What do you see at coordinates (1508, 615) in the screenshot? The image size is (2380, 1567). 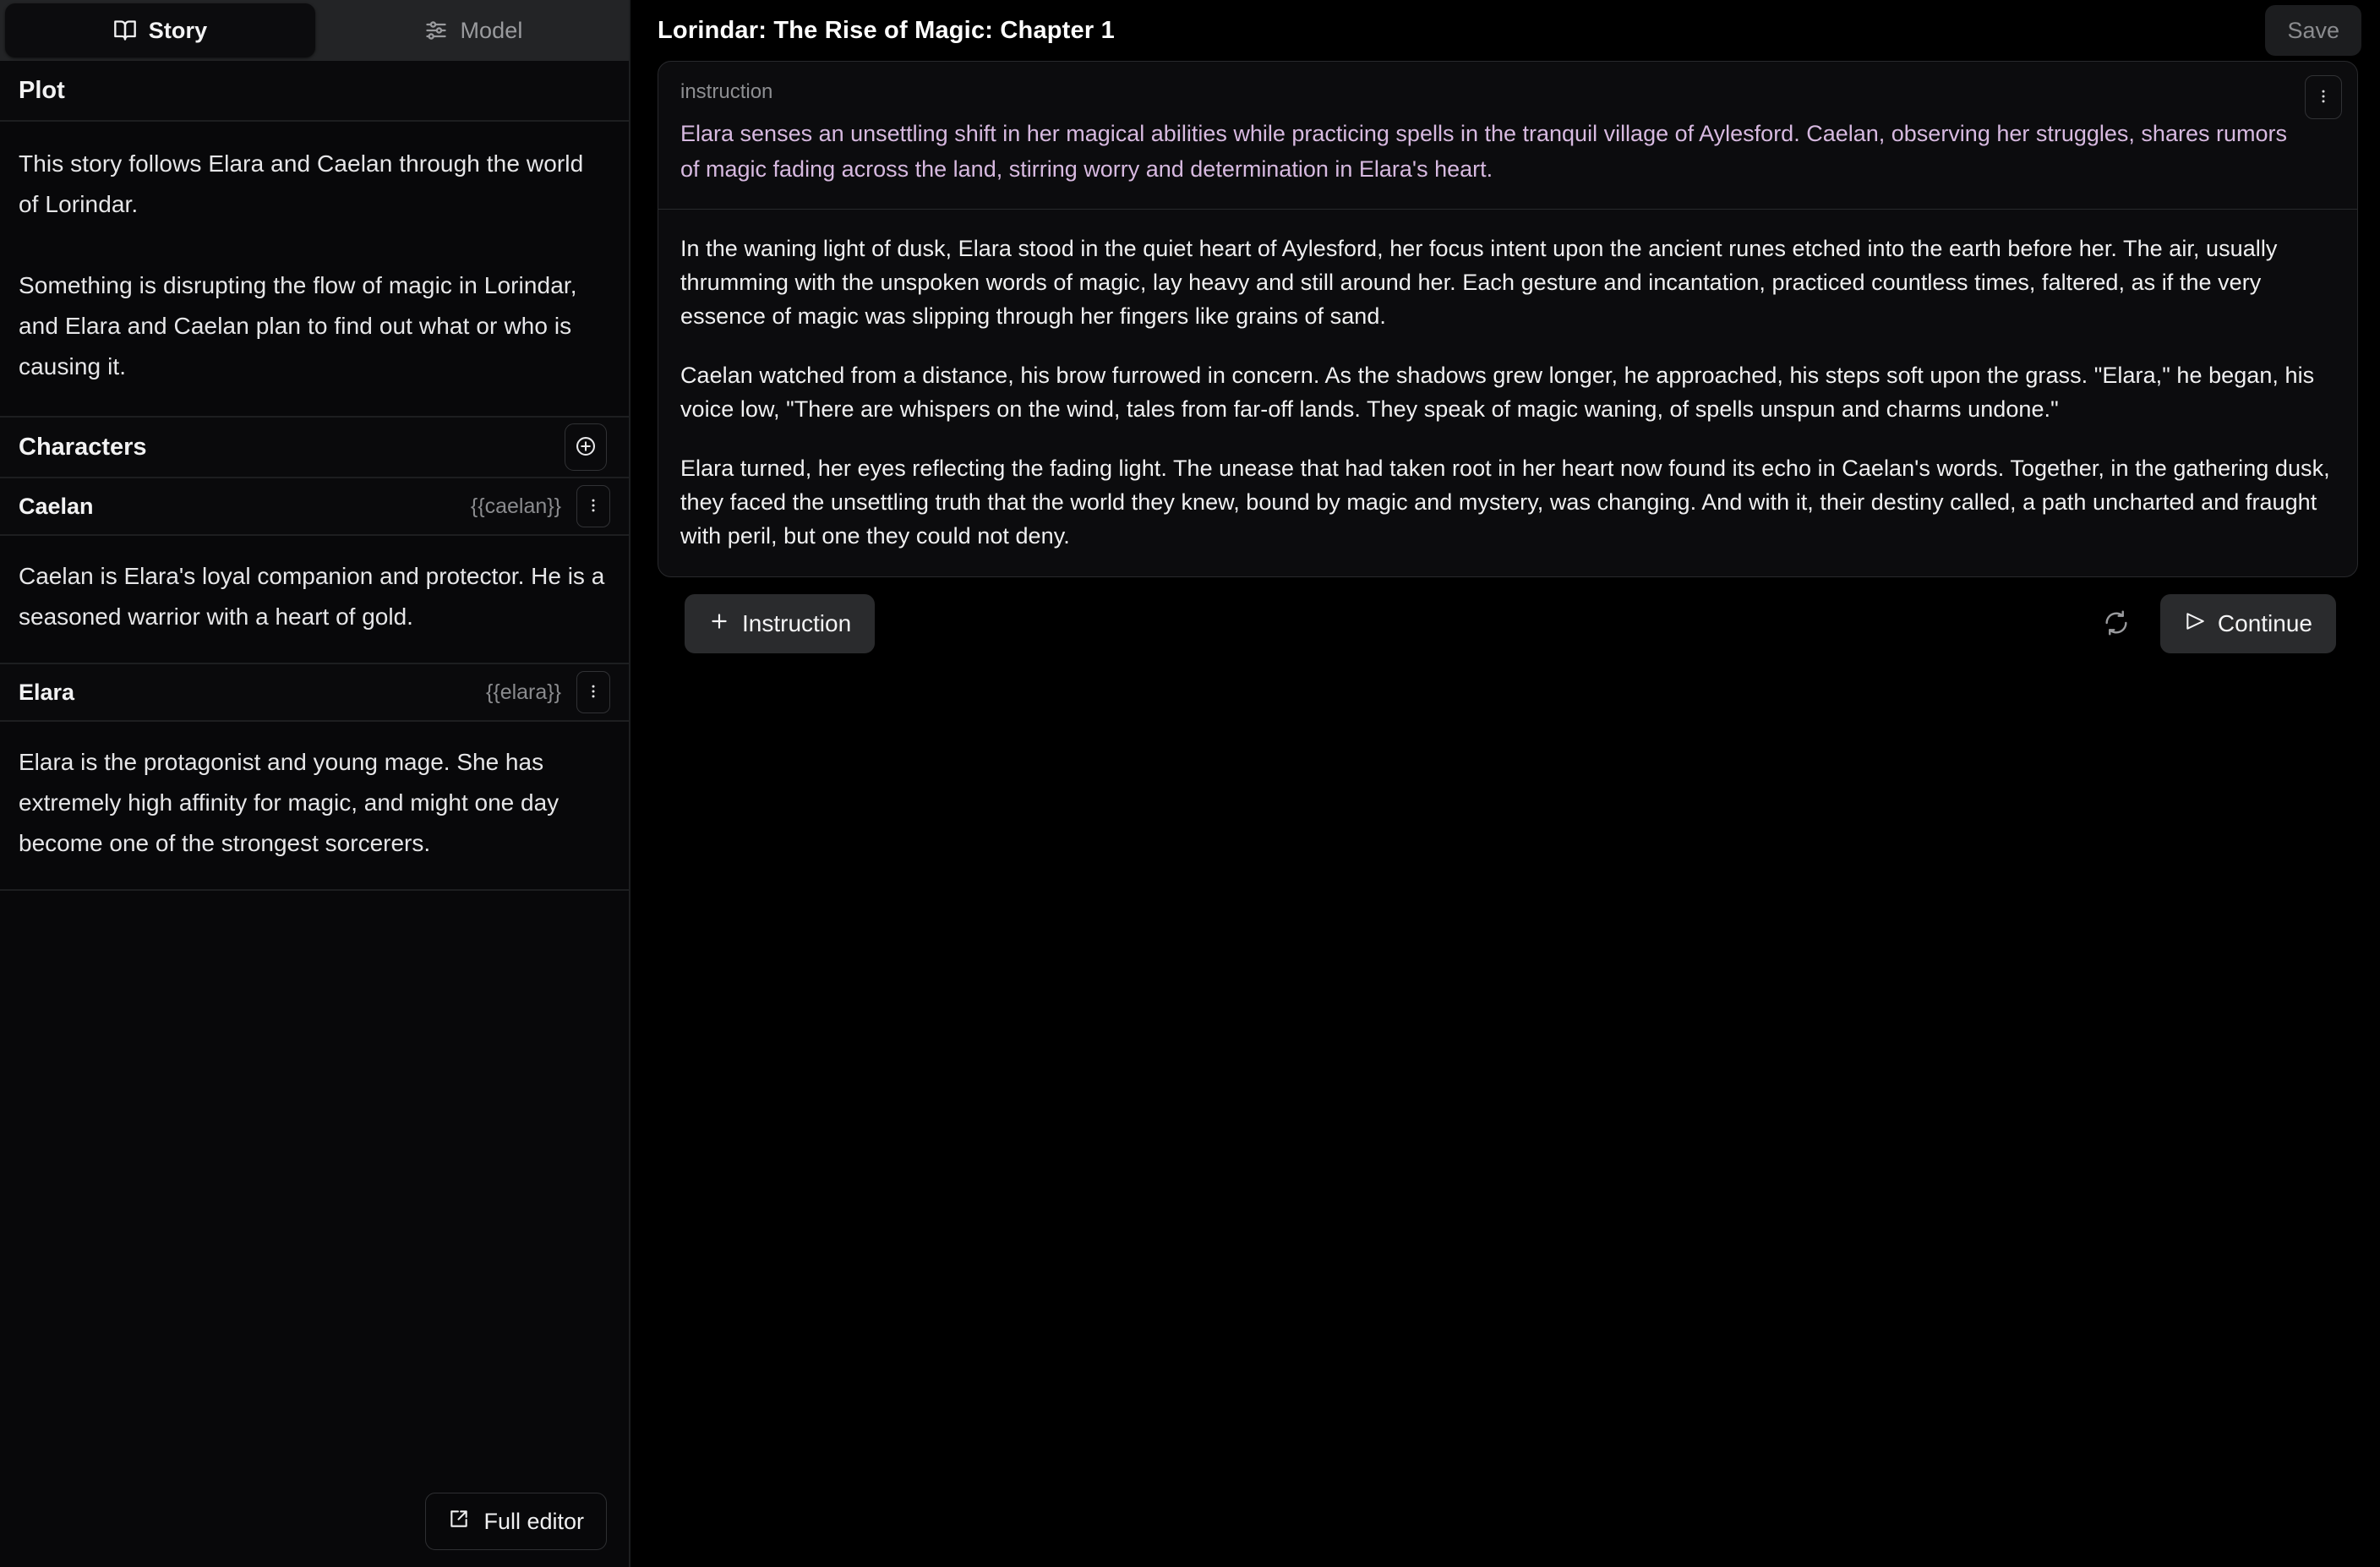 I see `action-bar: Instruction Continue` at bounding box center [1508, 615].